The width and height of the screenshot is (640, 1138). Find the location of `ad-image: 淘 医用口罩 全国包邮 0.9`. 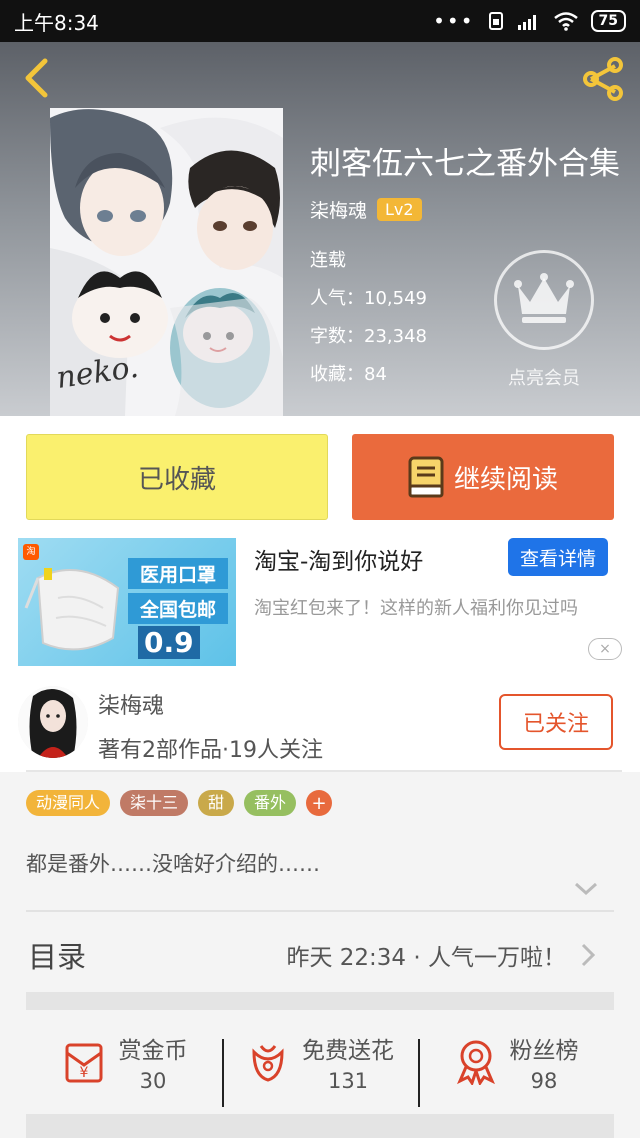

ad-image: 淘 医用口罩 全国包邮 0.9 is located at coordinates (127, 602).